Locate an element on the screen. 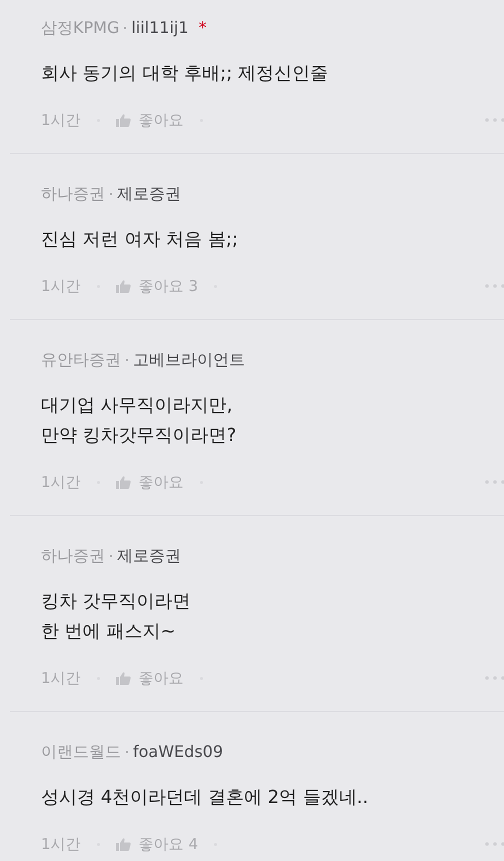 Image resolution: width=504 pixels, height=861 pixels. nickname: 고베브라이언트 is located at coordinates (189, 360).